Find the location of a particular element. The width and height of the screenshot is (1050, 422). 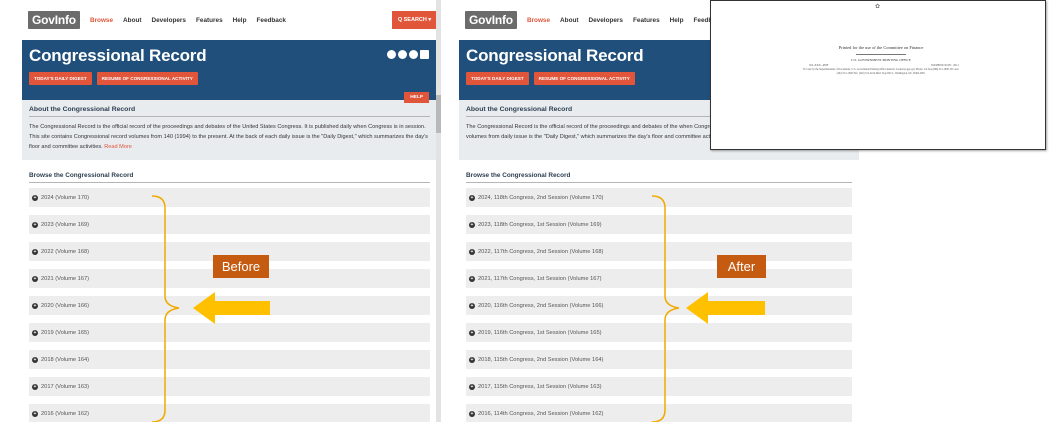

after-label: After is located at coordinates (741, 266).